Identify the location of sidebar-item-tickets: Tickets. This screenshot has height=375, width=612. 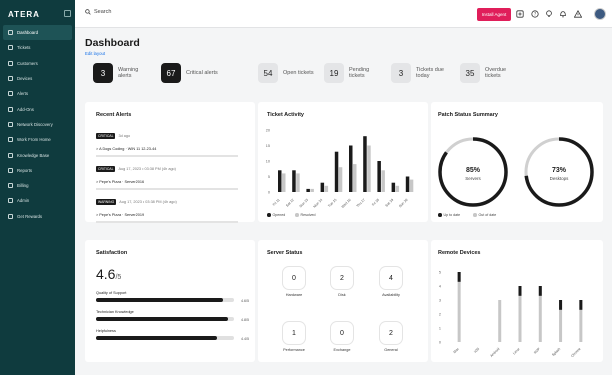
(37, 47).